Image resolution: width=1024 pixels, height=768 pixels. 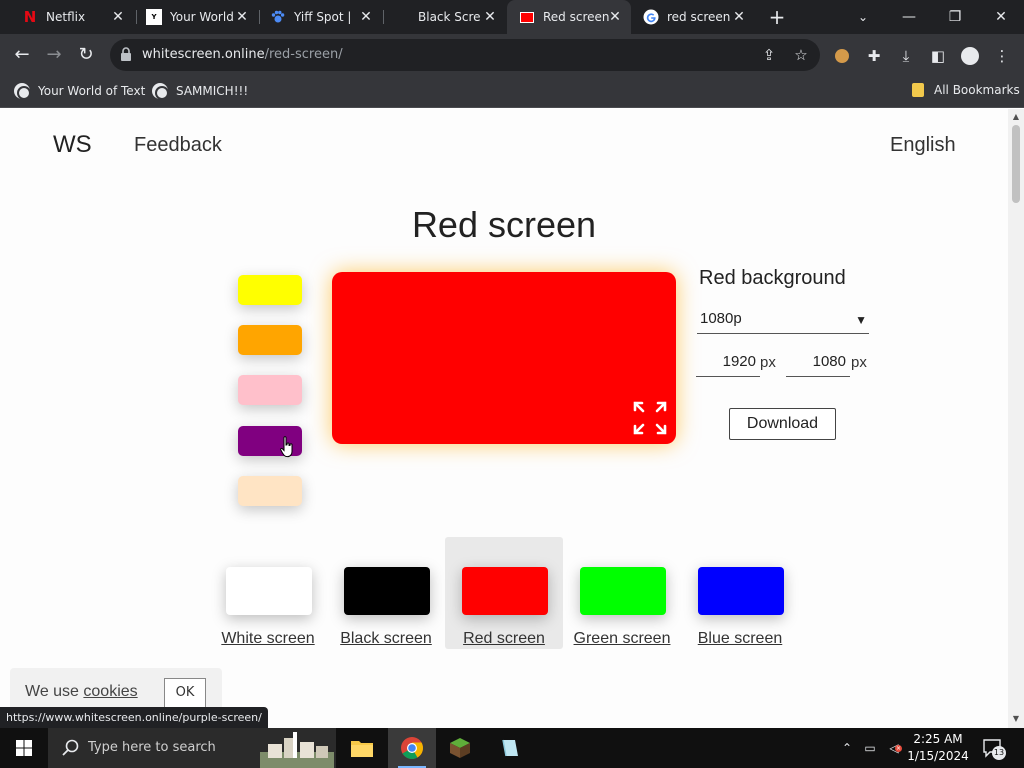 What do you see at coordinates (54, 55) in the screenshot?
I see `forward-arrow-icon: →` at bounding box center [54, 55].